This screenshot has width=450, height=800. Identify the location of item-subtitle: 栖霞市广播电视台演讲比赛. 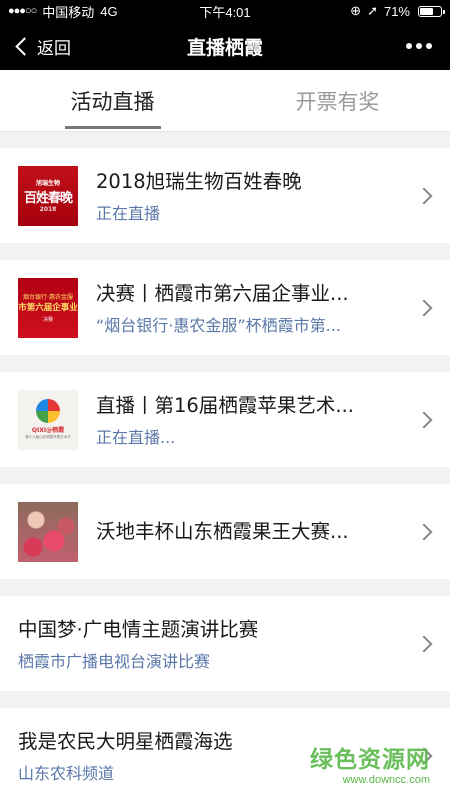
(114, 661).